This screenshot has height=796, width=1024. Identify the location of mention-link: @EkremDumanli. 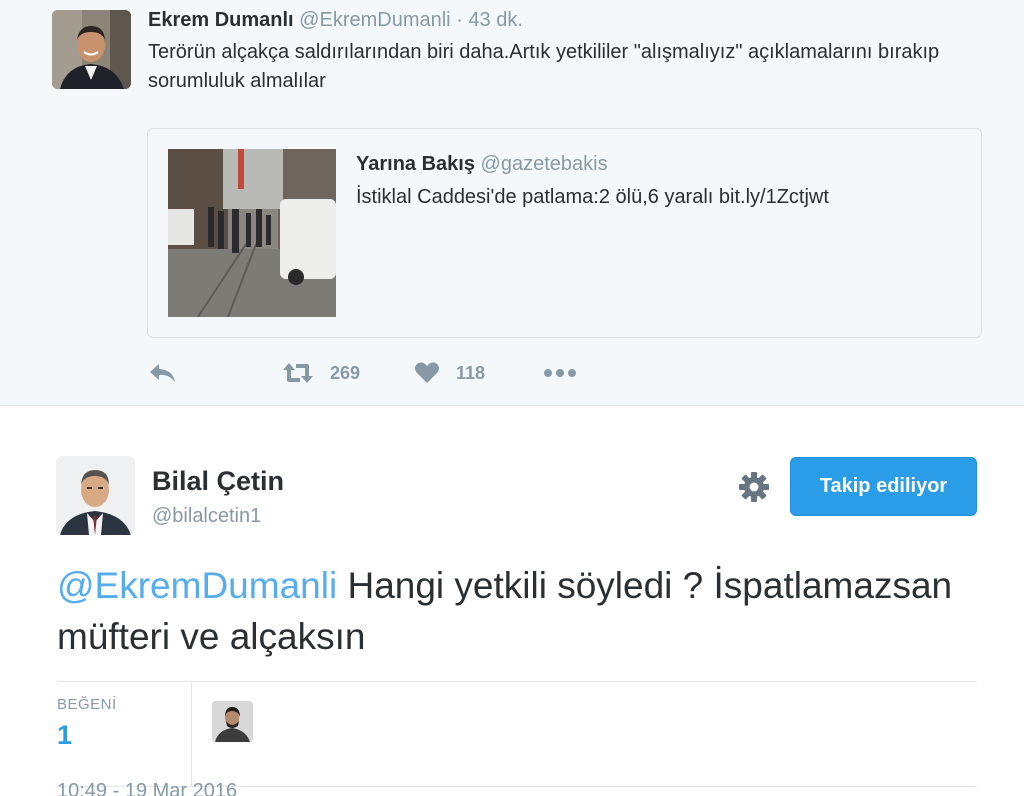
(197, 585).